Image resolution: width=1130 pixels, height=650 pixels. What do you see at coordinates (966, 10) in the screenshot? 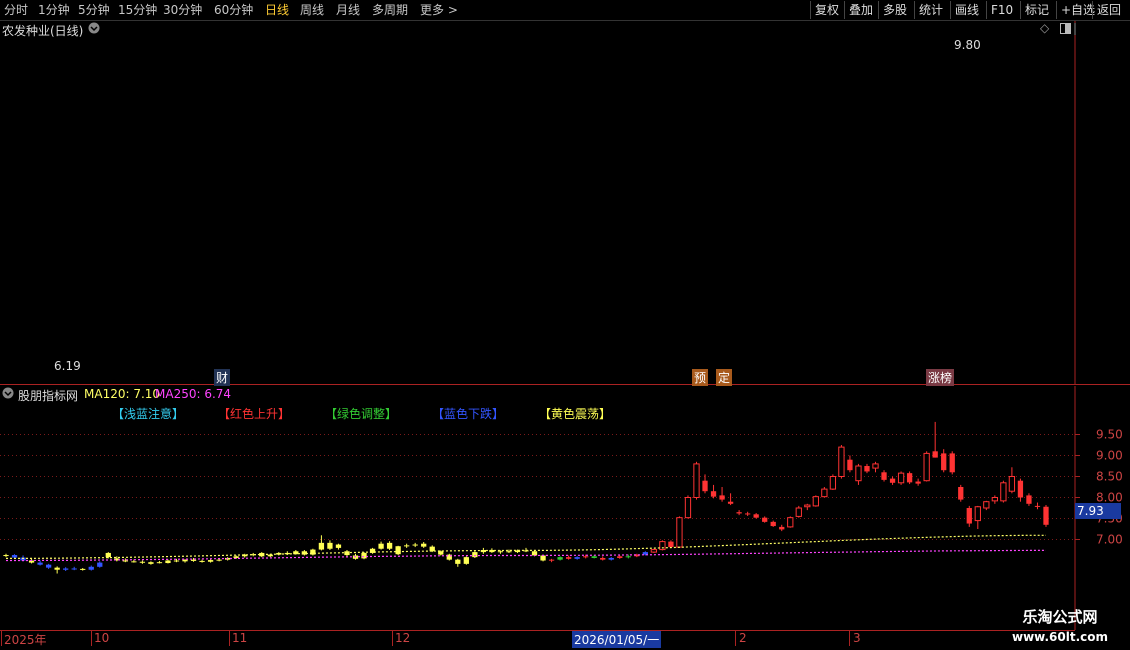
I see `draw-line-button: 画线` at bounding box center [966, 10].